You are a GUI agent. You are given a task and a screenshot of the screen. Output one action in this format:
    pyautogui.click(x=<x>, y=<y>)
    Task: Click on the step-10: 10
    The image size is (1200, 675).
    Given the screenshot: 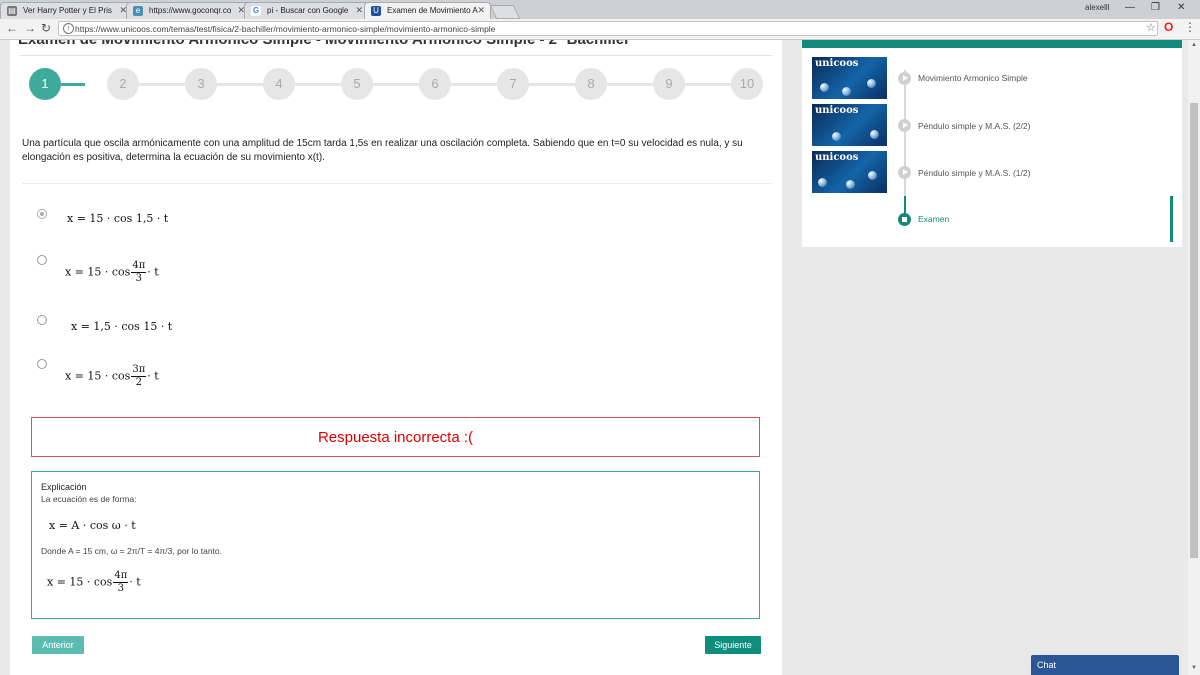 What is the action you would take?
    pyautogui.click(x=747, y=84)
    